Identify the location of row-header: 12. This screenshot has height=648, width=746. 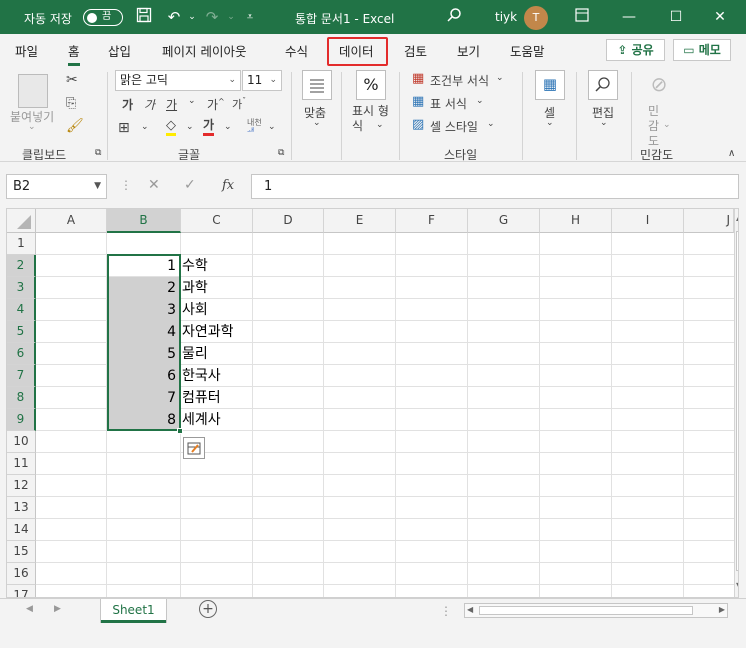
(21, 486).